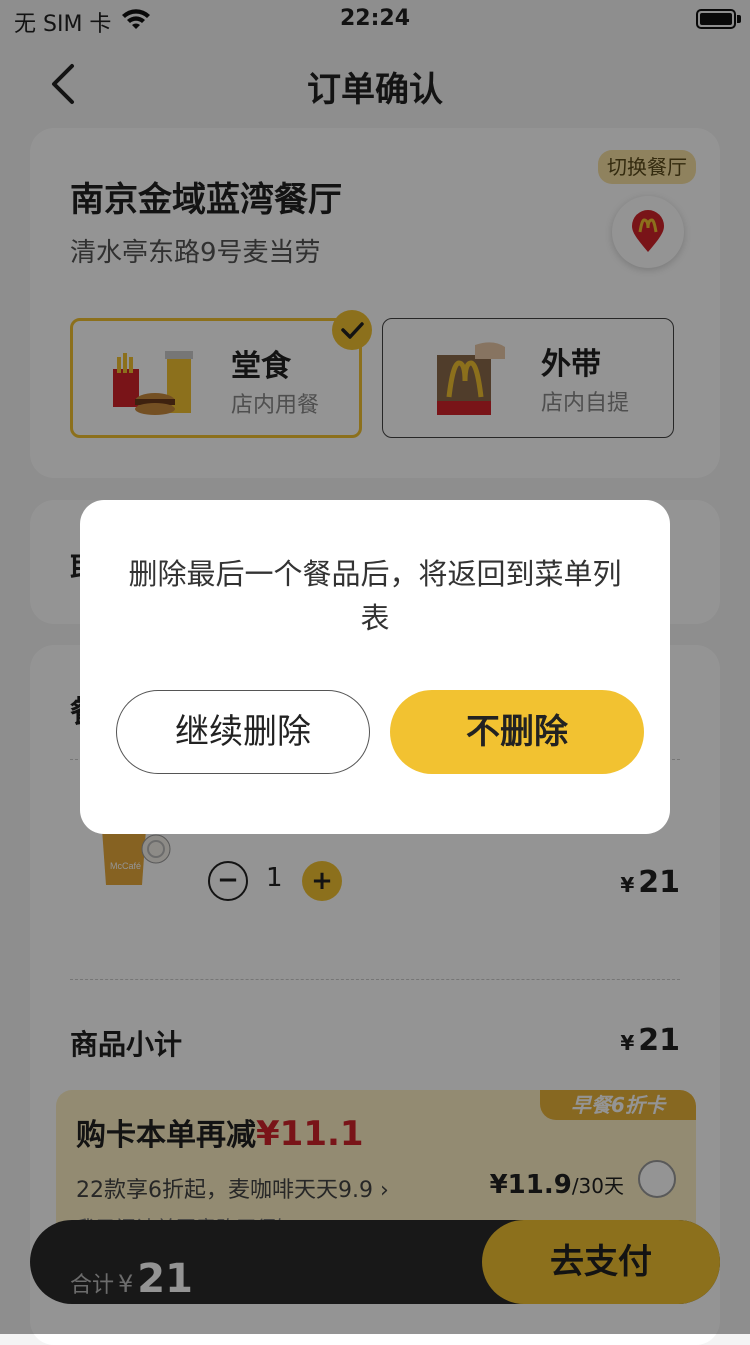 The width and height of the screenshot is (750, 1345). What do you see at coordinates (243, 732) in the screenshot?
I see `continue-delete-button: 继续删除` at bounding box center [243, 732].